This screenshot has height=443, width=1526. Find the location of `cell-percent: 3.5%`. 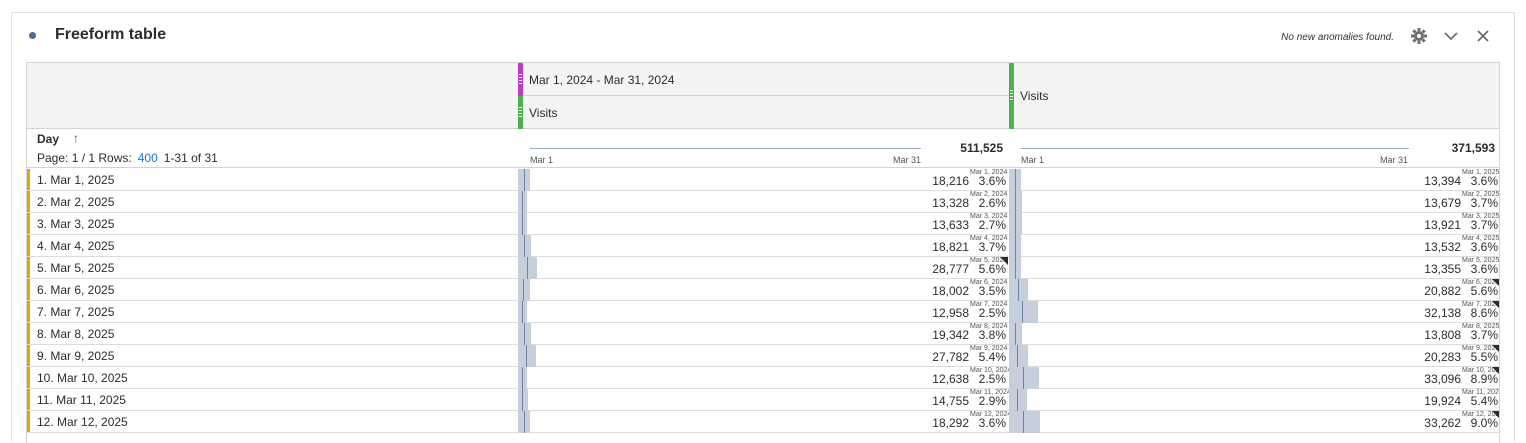

cell-percent: 3.5% is located at coordinates (992, 291).